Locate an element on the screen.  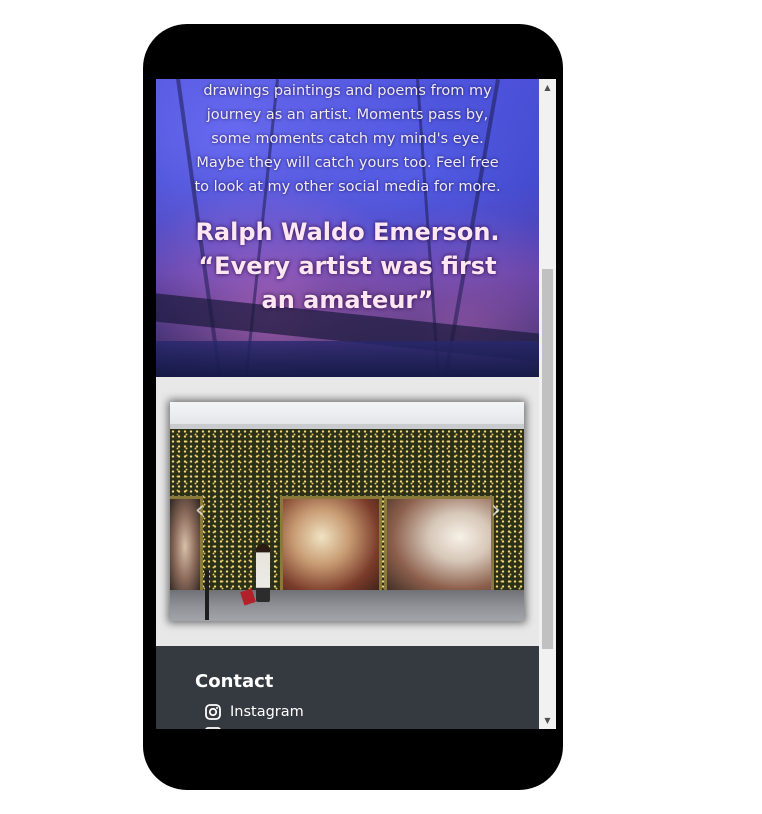
vertical-scrollbar: ▲ ▼ is located at coordinates (547, 404).